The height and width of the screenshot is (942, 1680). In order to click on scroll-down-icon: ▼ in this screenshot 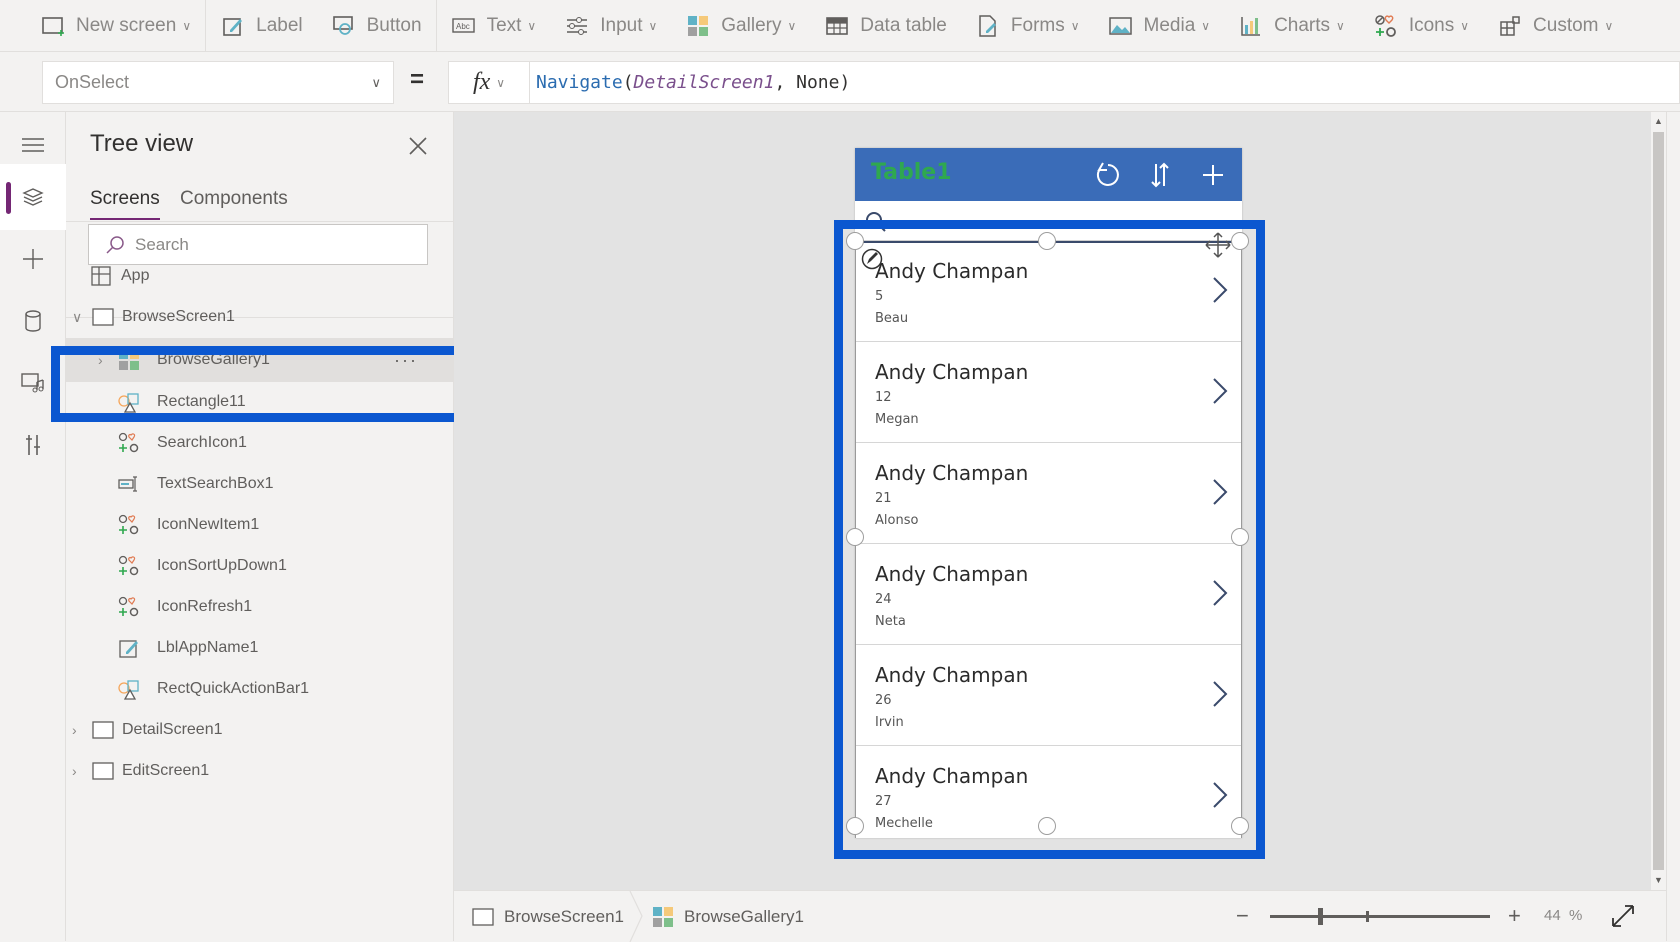, I will do `click(1658, 880)`.